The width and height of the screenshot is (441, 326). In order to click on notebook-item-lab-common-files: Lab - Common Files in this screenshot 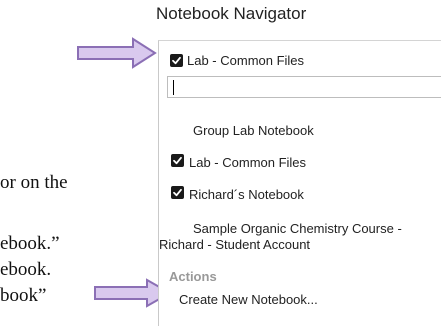, I will do `click(300, 162)`.